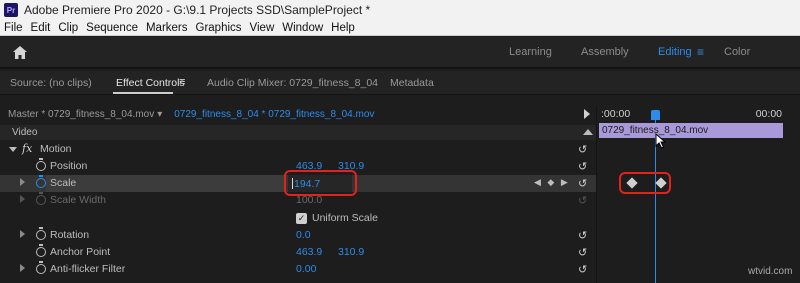  Describe the element at coordinates (655, 115) in the screenshot. I see `playhead-icon` at that location.